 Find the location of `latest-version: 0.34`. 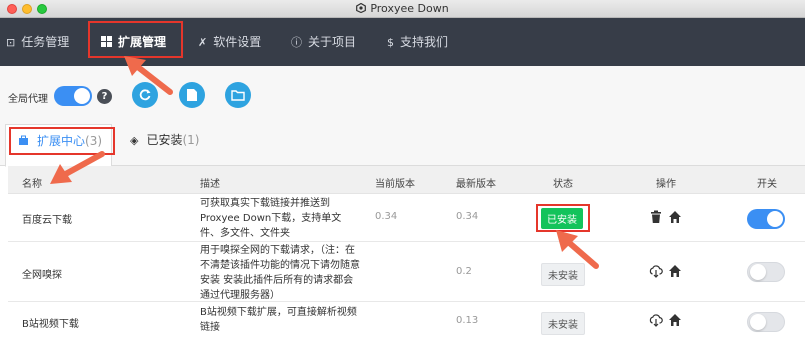

latest-version: 0.34 is located at coordinates (467, 216).